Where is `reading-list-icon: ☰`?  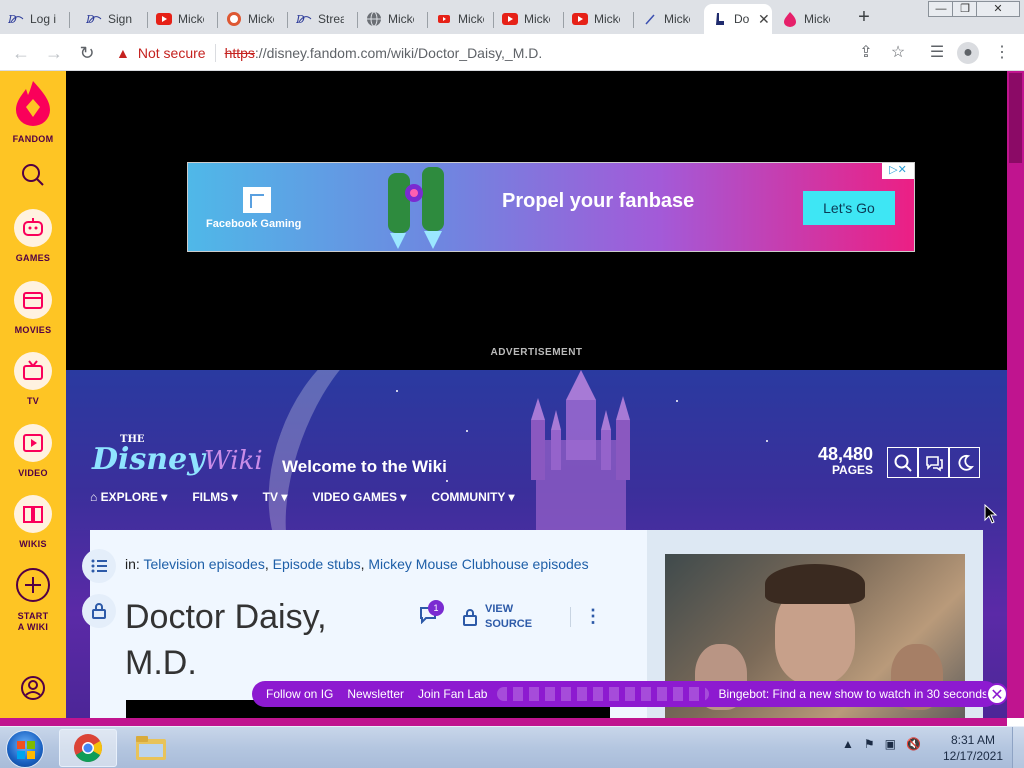 reading-list-icon: ☰ is located at coordinates (937, 53).